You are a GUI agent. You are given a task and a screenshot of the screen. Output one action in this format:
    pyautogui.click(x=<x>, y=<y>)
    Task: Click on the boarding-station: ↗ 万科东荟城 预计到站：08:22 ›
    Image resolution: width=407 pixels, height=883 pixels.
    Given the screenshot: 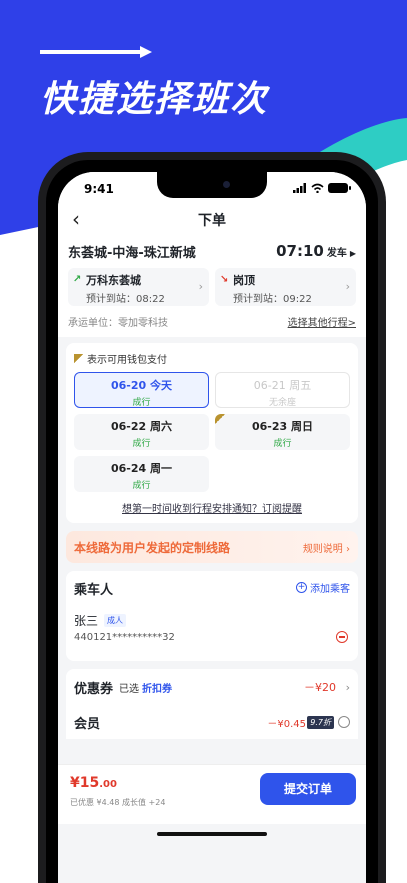 What is the action you would take?
    pyautogui.click(x=138, y=287)
    